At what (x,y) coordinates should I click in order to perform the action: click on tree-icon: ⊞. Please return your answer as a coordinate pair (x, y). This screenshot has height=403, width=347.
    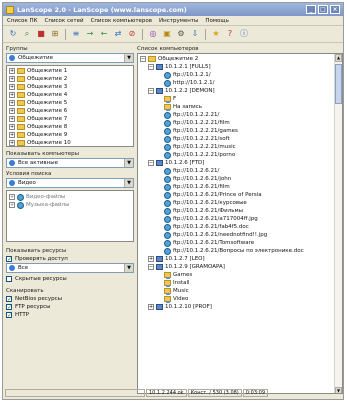
    Looking at the image, I should click on (55, 34).